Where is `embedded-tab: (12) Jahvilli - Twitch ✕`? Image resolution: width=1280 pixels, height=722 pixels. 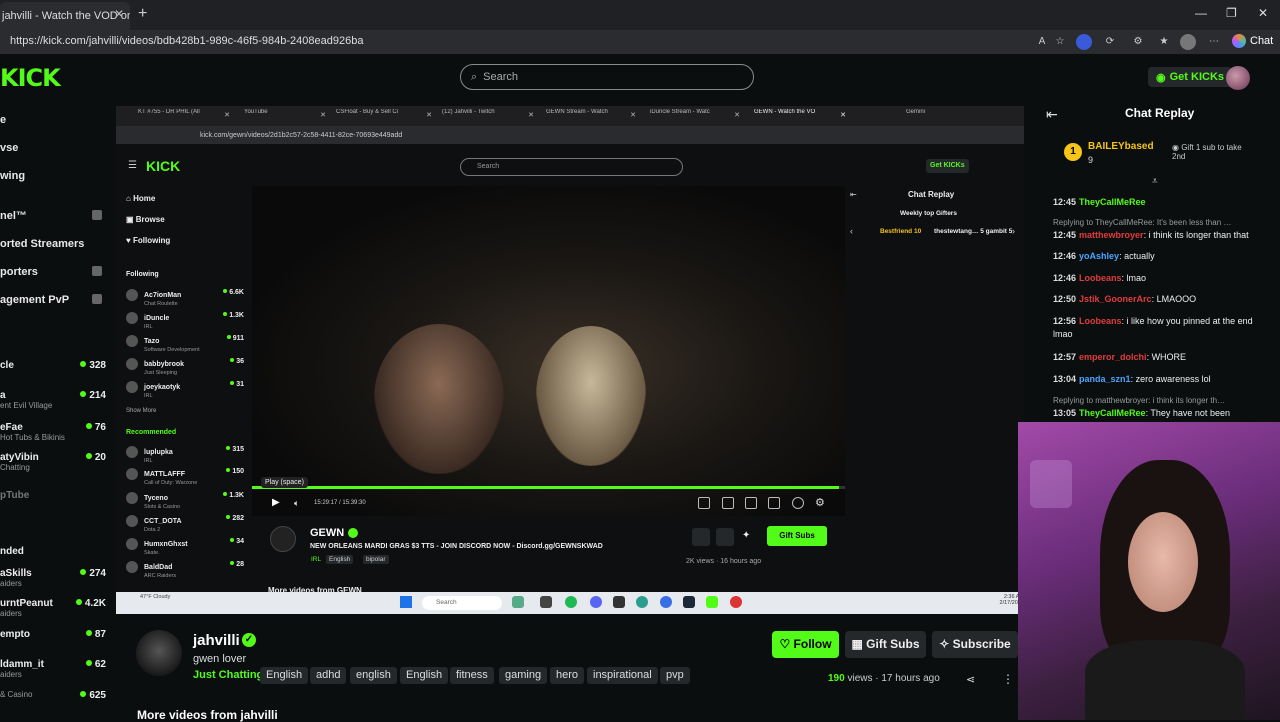
embedded-tab: (12) Jahvilli - Twitch ✕ is located at coordinates (488, 114).